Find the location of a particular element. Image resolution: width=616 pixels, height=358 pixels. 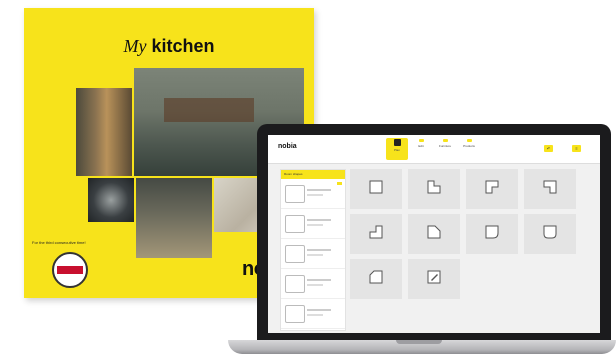

curve-room-icon is located at coordinates (492, 232).